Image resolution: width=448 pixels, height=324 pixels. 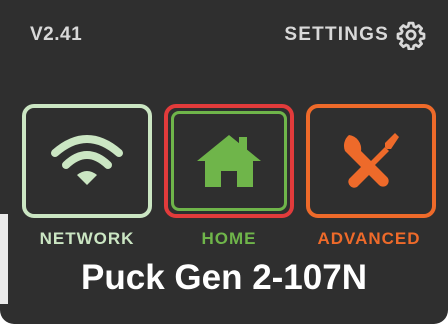 What do you see at coordinates (336, 34) in the screenshot?
I see `settings-label: SETTINGS` at bounding box center [336, 34].